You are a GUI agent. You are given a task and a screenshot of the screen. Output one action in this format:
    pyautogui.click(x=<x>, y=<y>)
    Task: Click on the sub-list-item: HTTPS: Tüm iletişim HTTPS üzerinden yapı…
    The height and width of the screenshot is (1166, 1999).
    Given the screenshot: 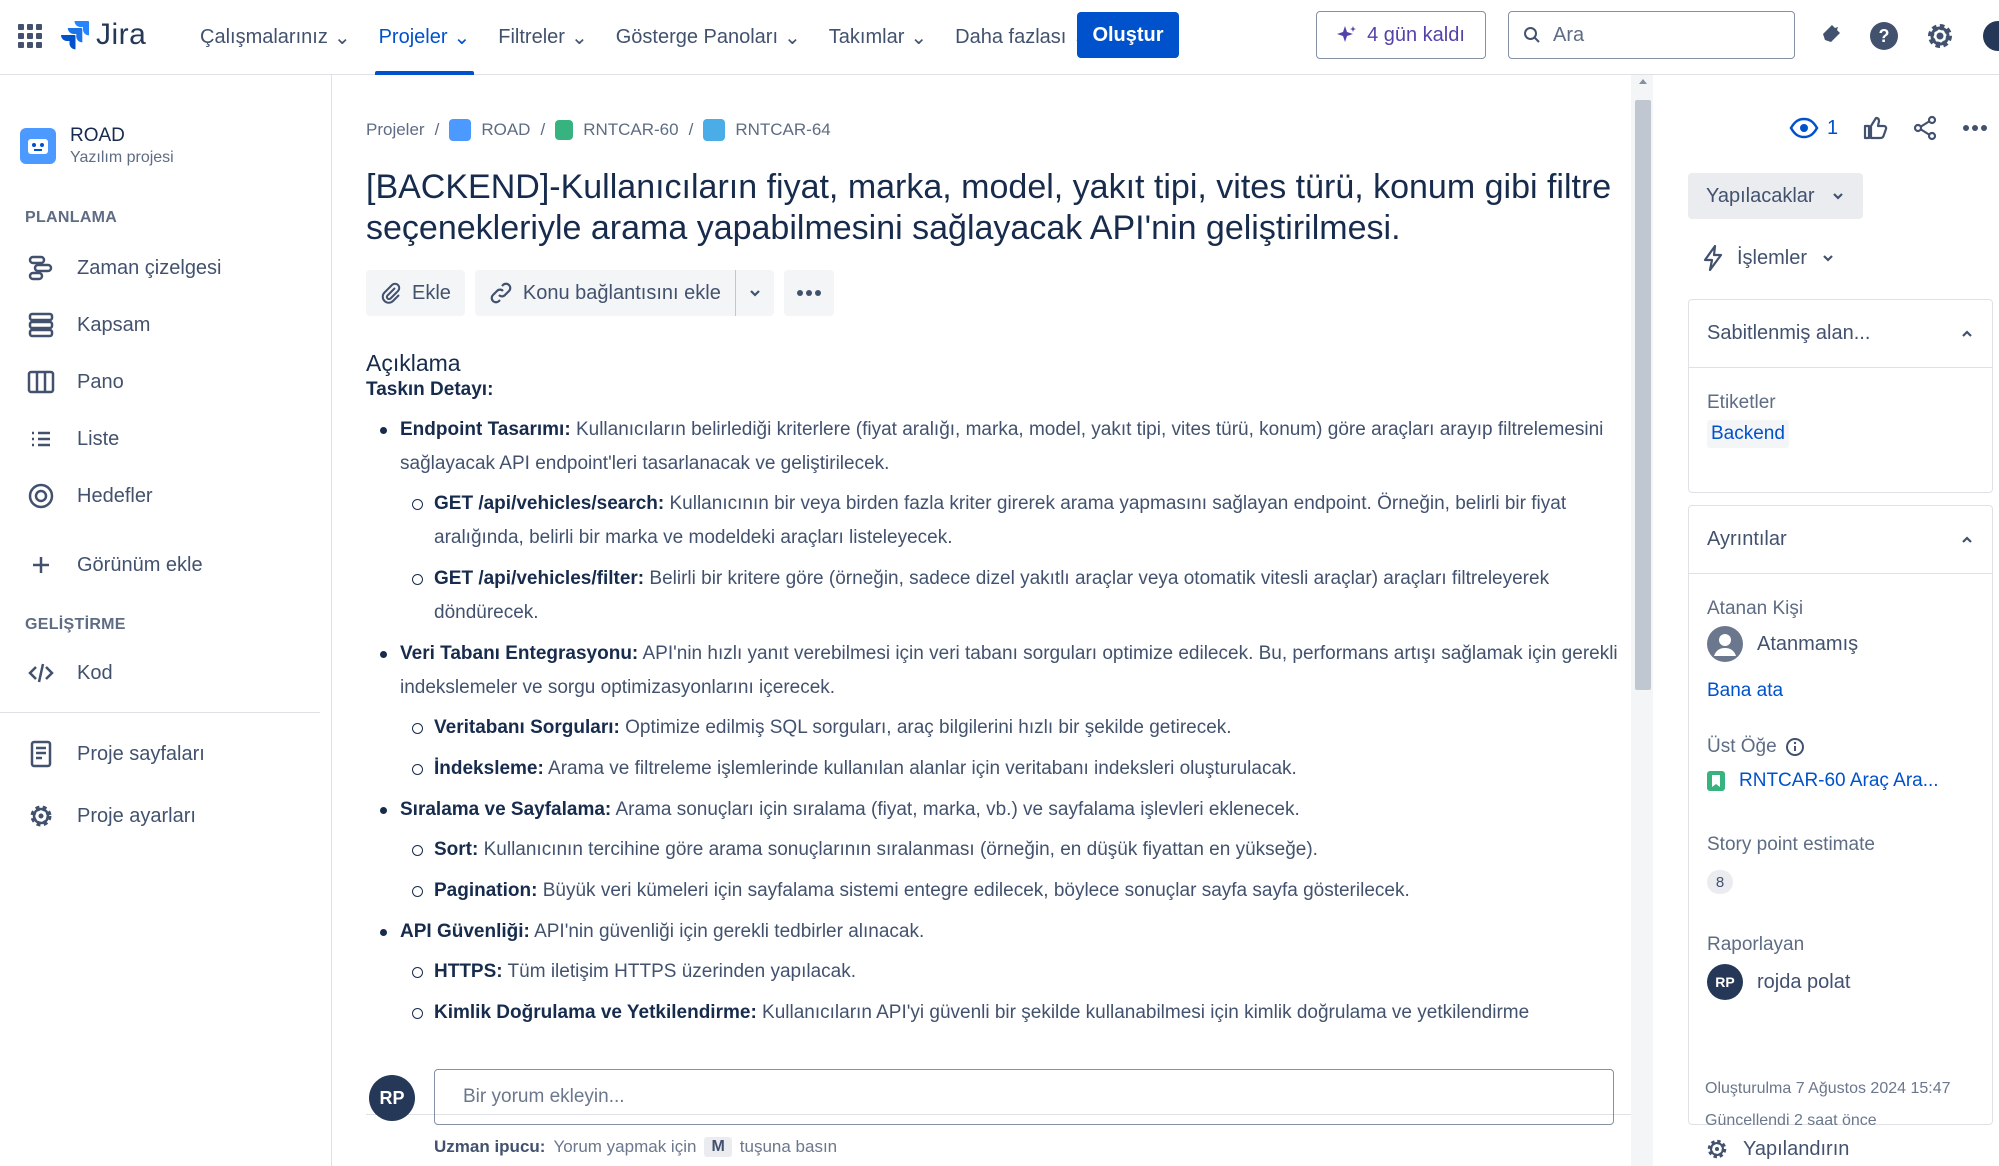 What is the action you would take?
    pyautogui.click(x=1023, y=972)
    